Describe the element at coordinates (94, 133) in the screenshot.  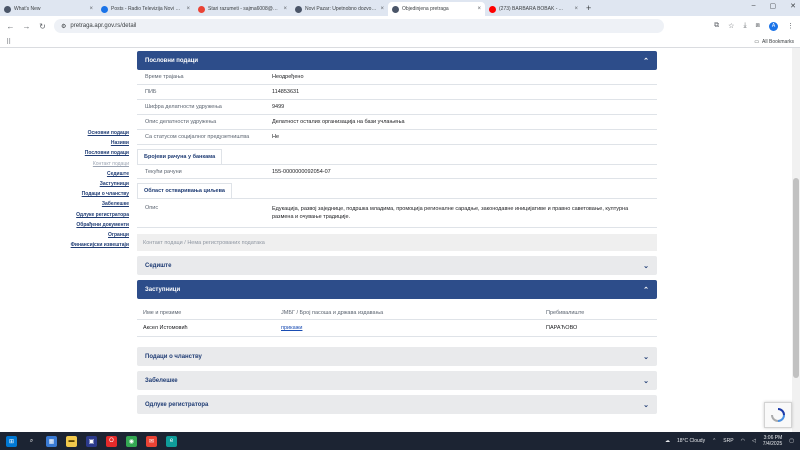
I see `section-nav-link: Основни подаци` at that location.